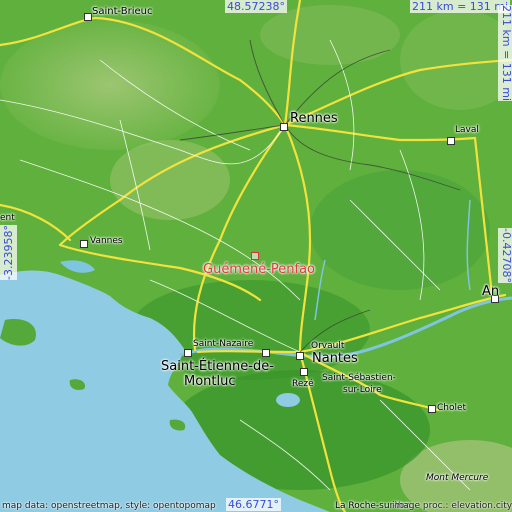 The height and width of the screenshot is (512, 512). Describe the element at coordinates (188, 353) in the screenshot. I see `city-marker-saint-nazaire` at that location.